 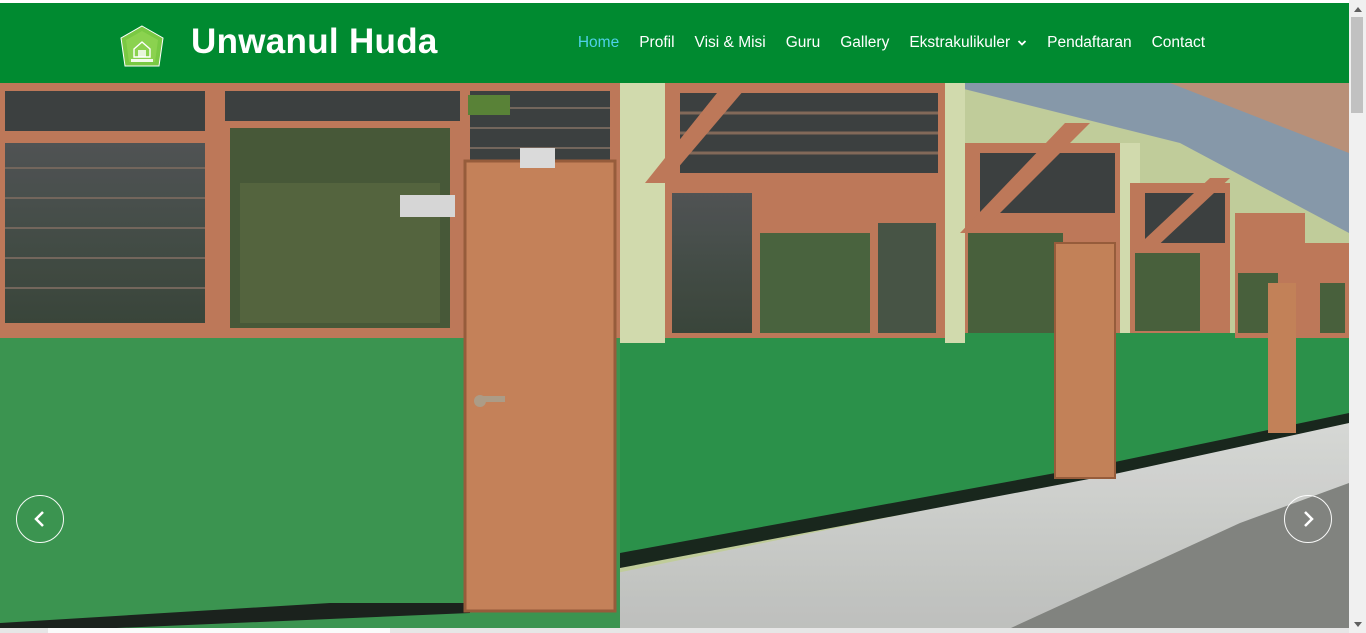 What do you see at coordinates (1357, 65) in the screenshot?
I see `vertical-scrollbar-thumb` at bounding box center [1357, 65].